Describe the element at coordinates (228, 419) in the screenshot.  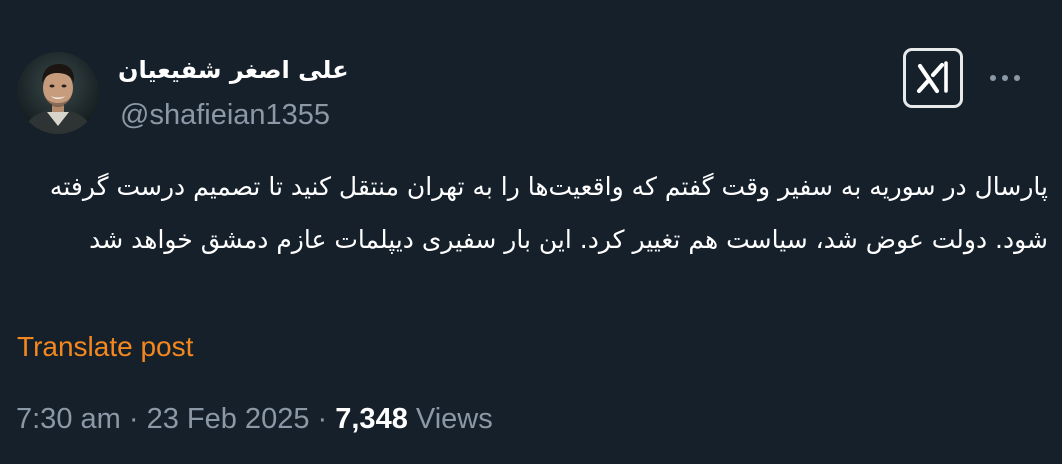
I see `tweet-date: 23 Feb 2025` at that location.